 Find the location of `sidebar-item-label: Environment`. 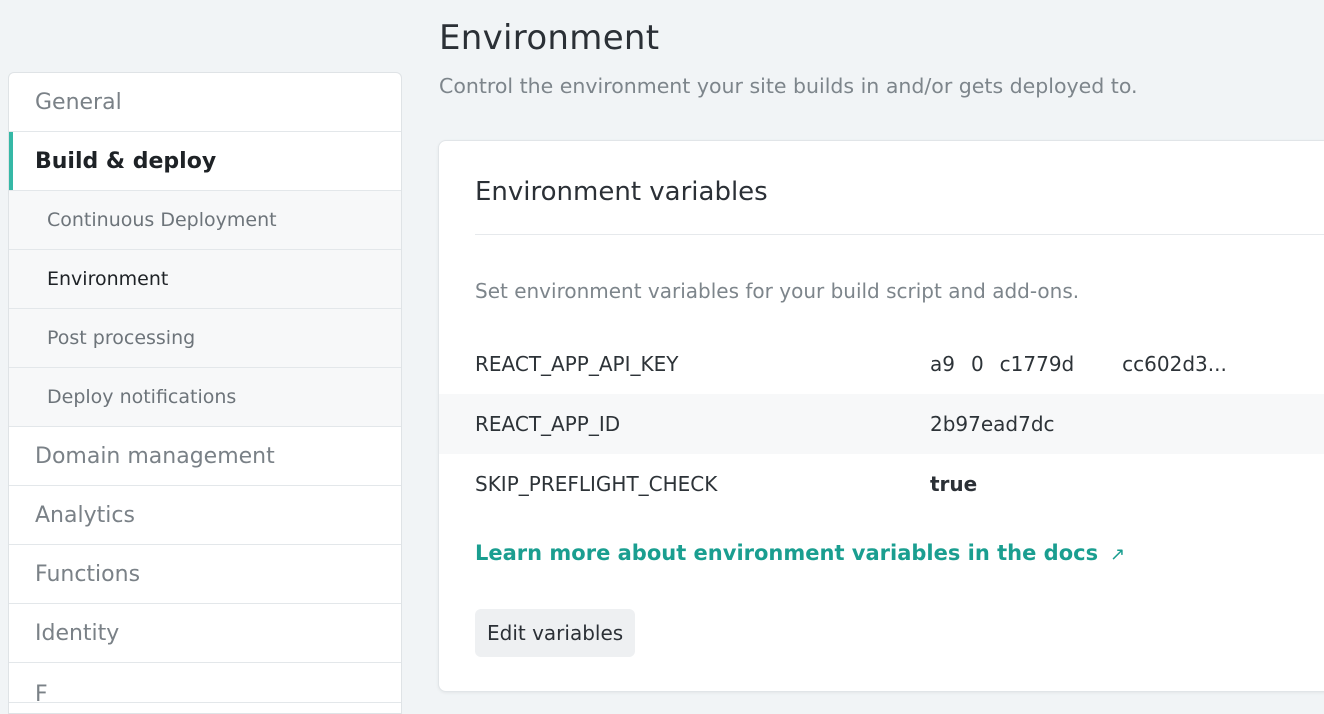

sidebar-item-label: Environment is located at coordinates (108, 279).